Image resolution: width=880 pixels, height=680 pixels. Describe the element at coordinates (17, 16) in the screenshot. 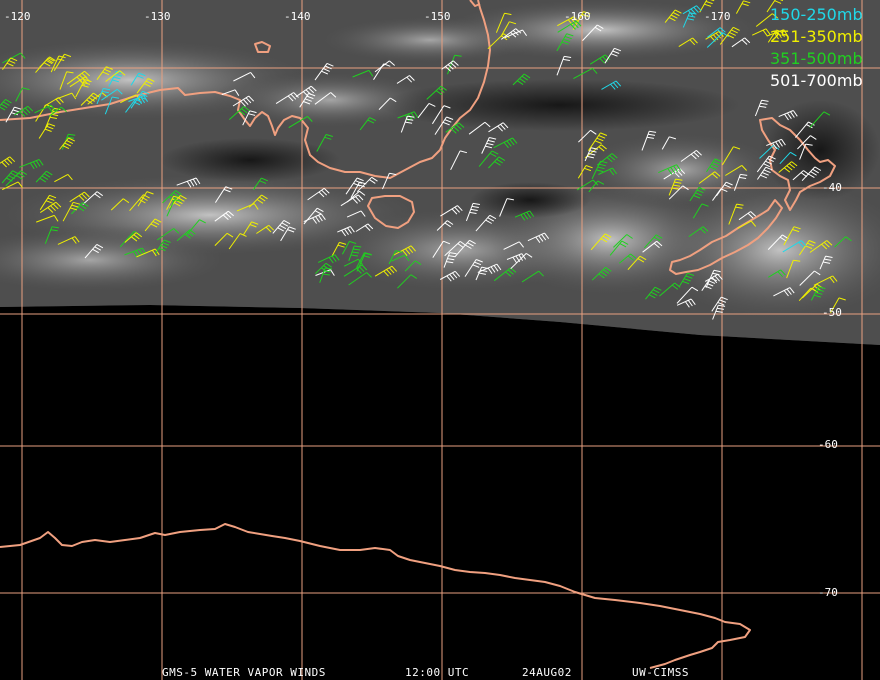

I see `lon-label-120: -120` at that location.